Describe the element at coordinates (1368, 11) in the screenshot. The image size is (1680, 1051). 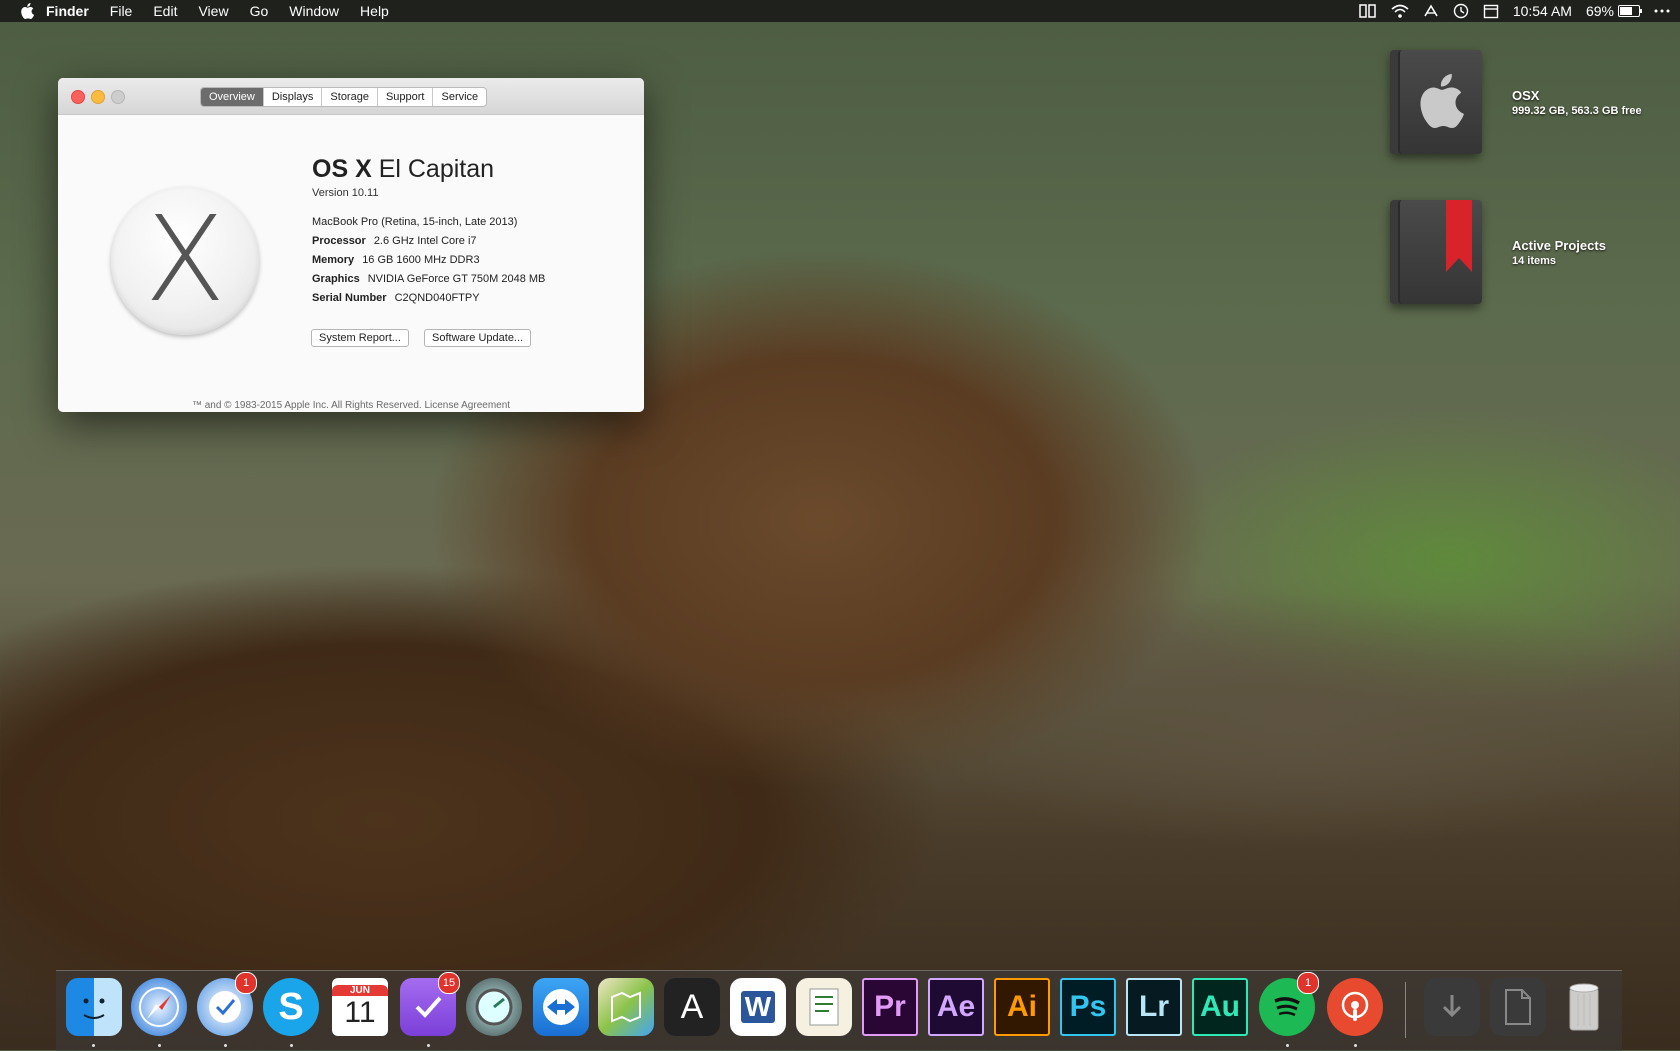
I see `airplay-icon` at that location.